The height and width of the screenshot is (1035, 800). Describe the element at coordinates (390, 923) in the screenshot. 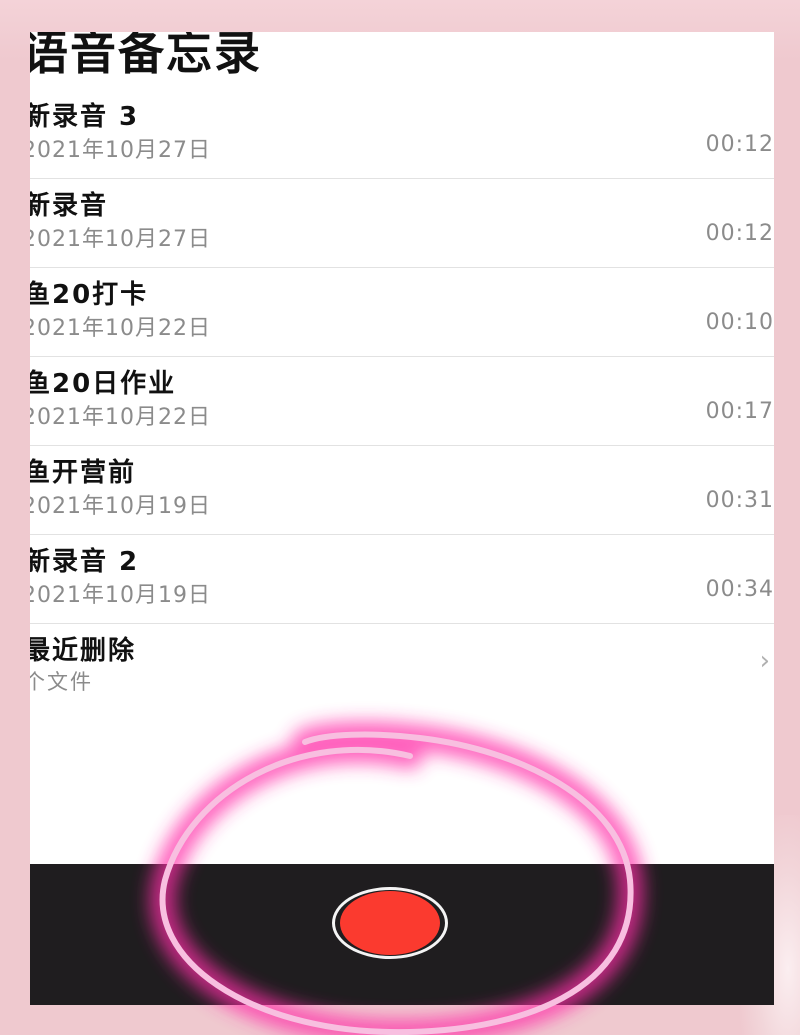

I see `record-icon` at that location.